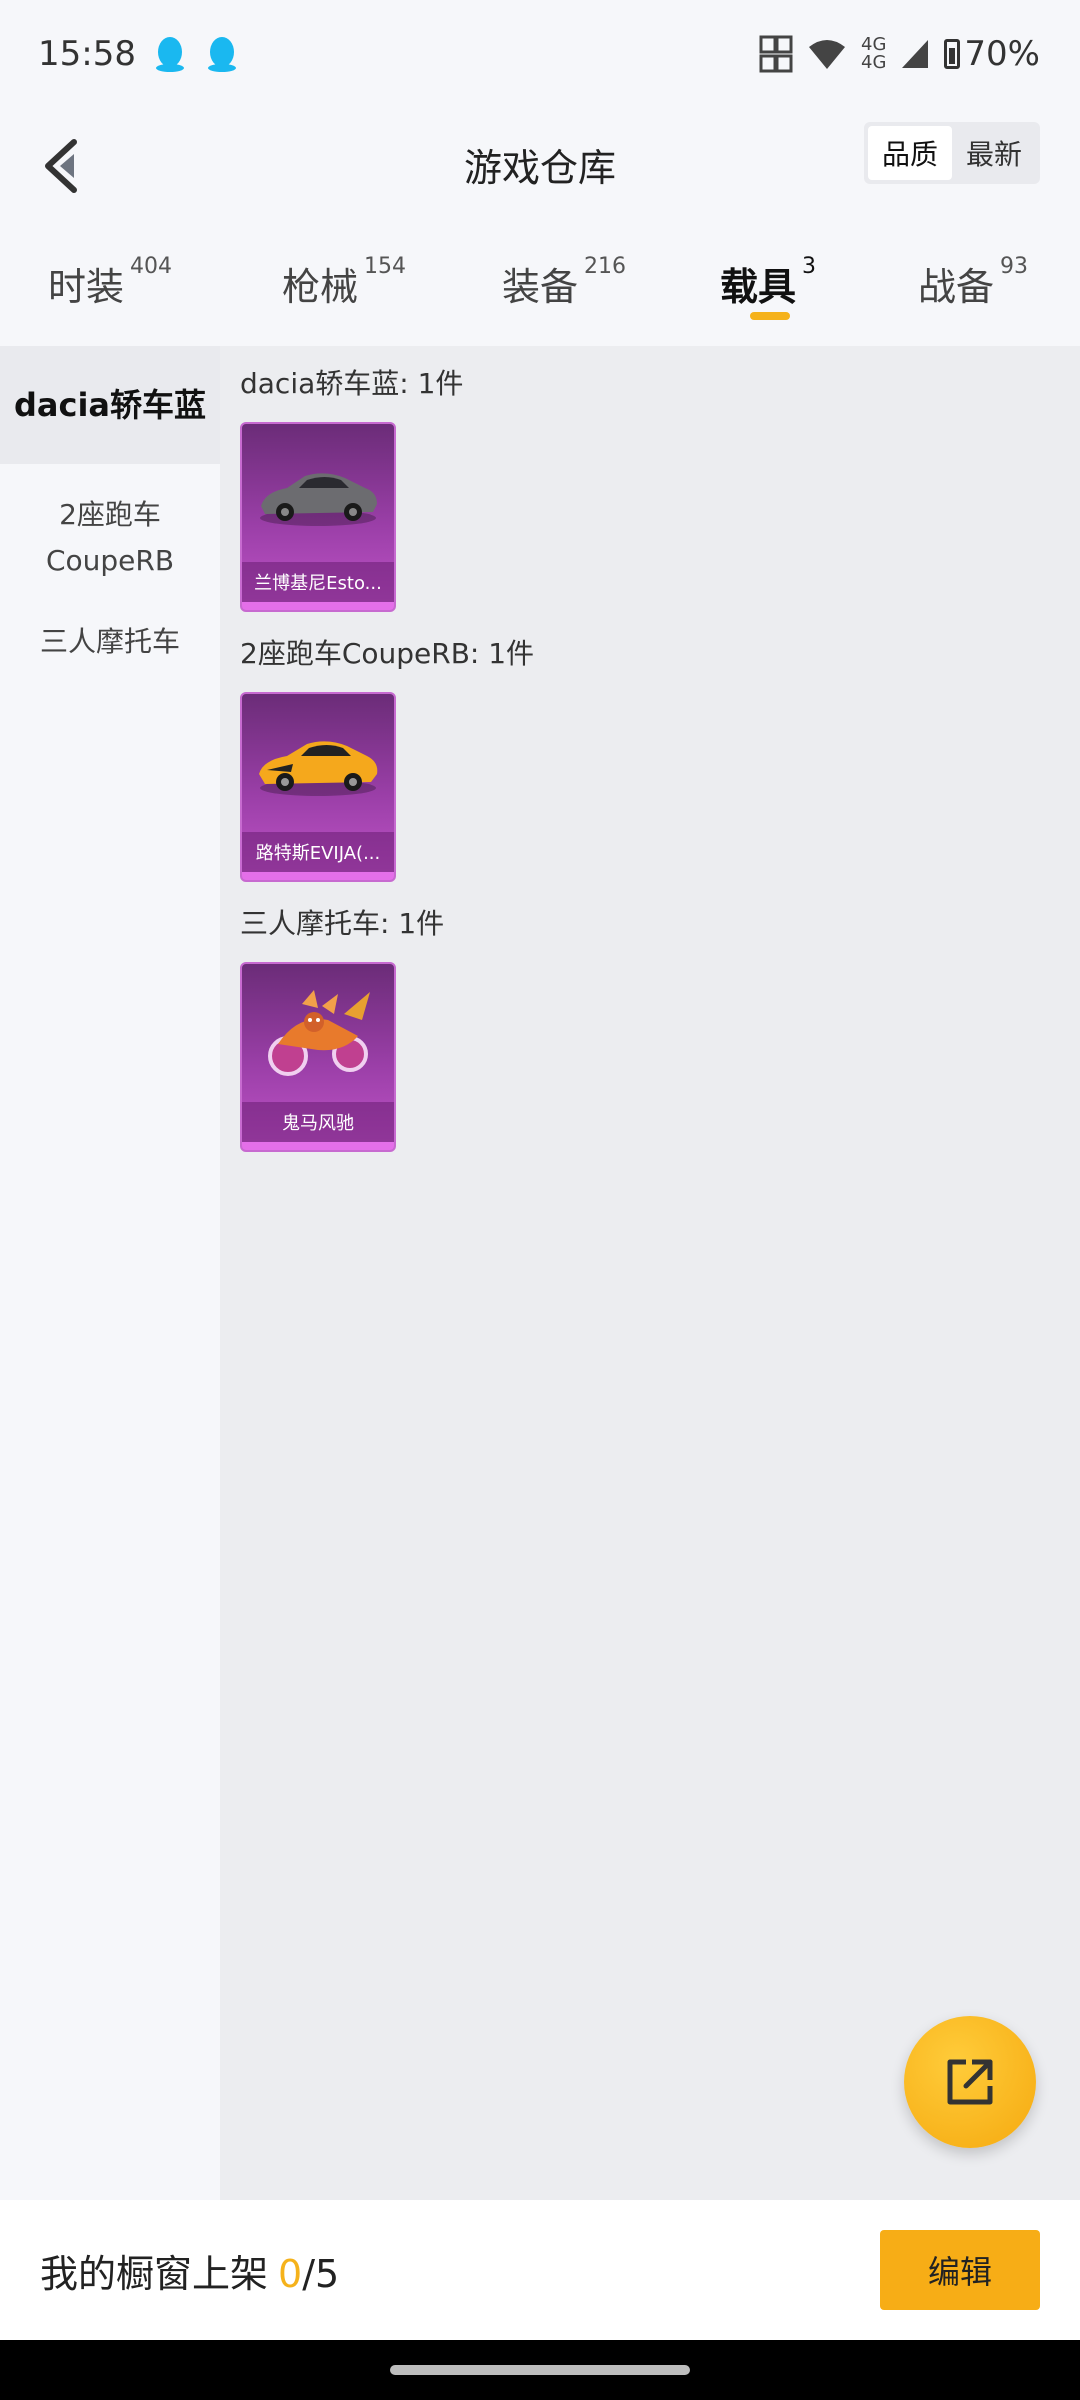  I want to click on category-tabs: 时装 404 枪械 154 装备 216 载具 3 战备 93, so click(540, 288).